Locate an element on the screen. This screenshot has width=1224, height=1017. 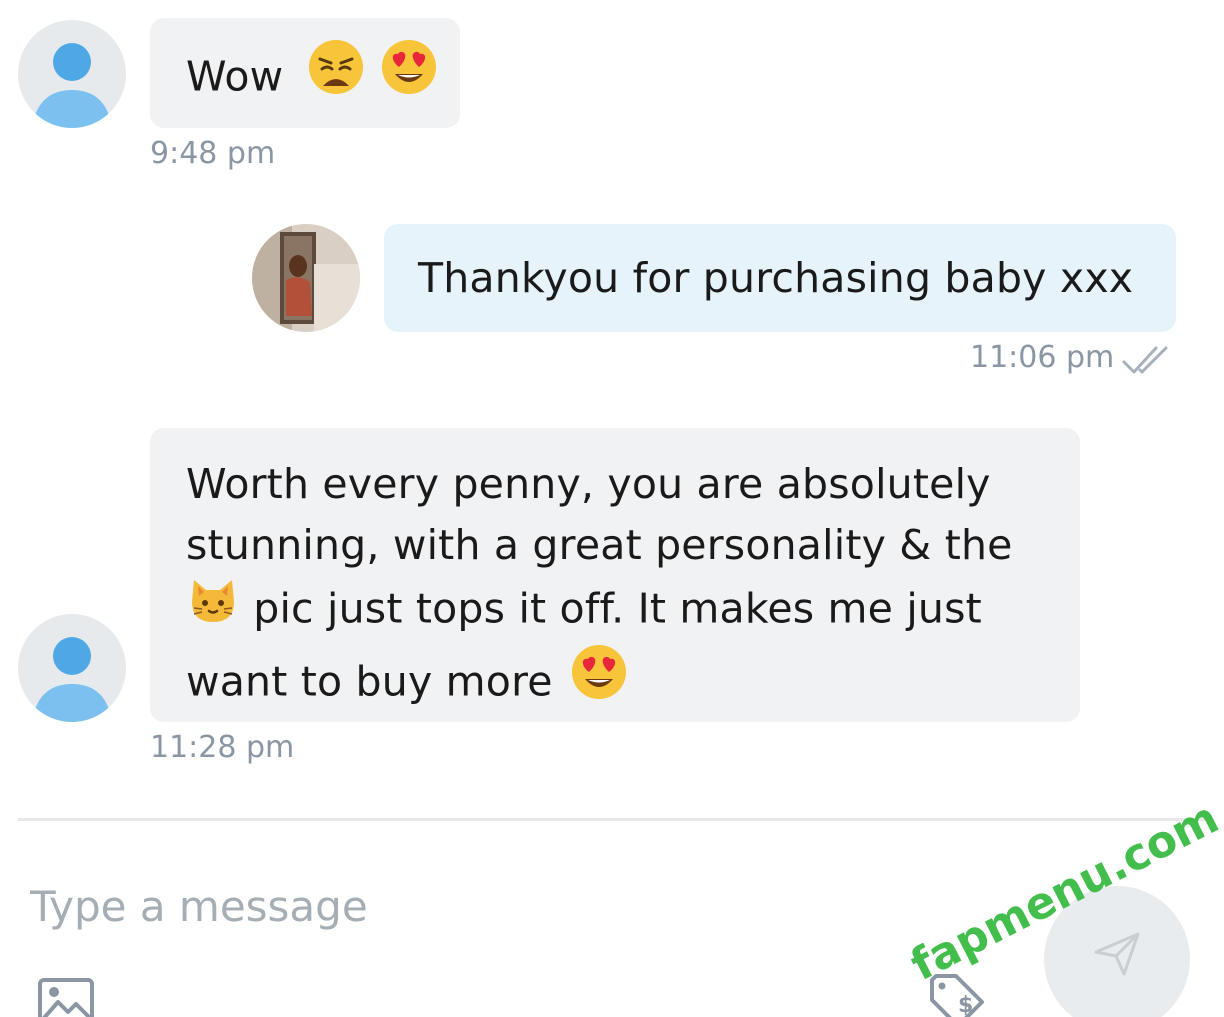
read-double-check-icon is located at coordinates (1150, 362).